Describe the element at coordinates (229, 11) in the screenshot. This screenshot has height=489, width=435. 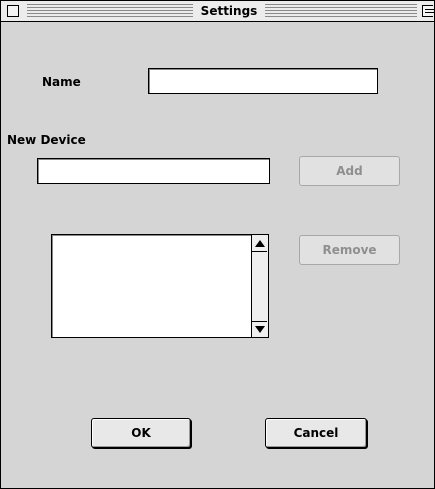
I see `window-title: Settings` at that location.